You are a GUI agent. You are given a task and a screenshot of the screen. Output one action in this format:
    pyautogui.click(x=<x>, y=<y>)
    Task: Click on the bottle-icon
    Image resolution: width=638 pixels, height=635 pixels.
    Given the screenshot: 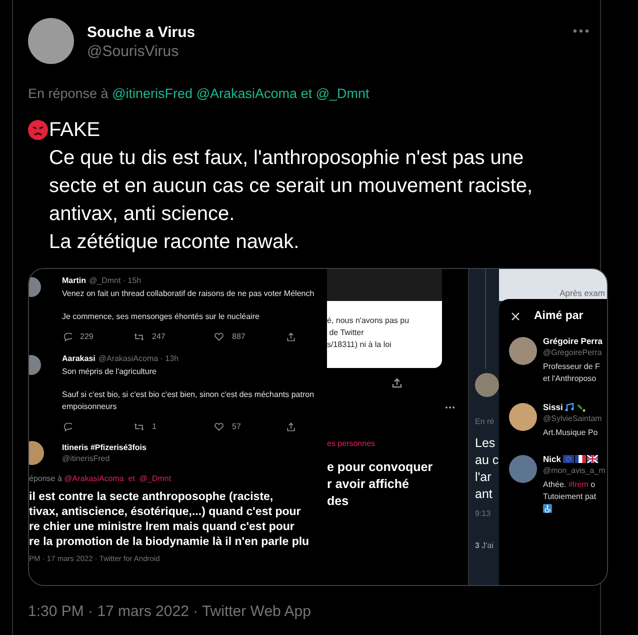 What is the action you would take?
    pyautogui.click(x=581, y=407)
    